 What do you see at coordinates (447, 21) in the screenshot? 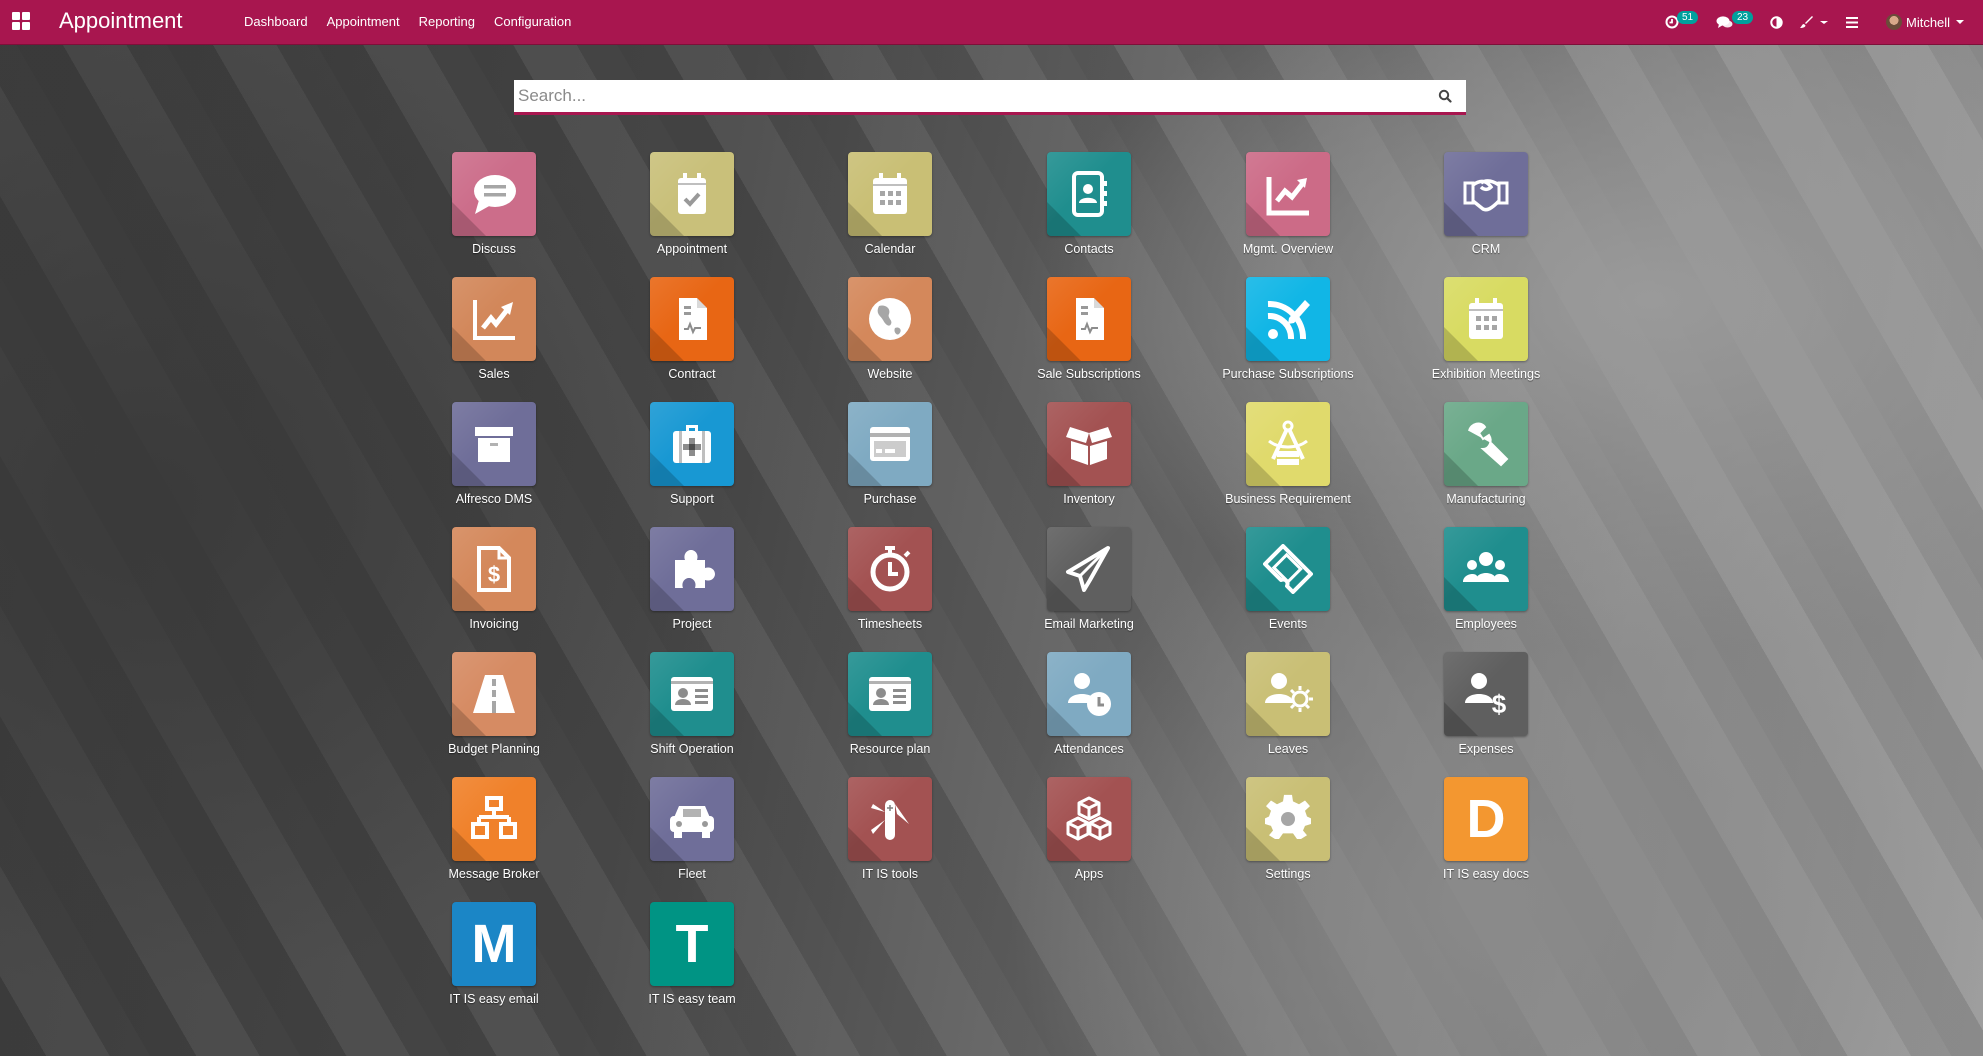
I see `menu-reporting: Reporting` at bounding box center [447, 21].